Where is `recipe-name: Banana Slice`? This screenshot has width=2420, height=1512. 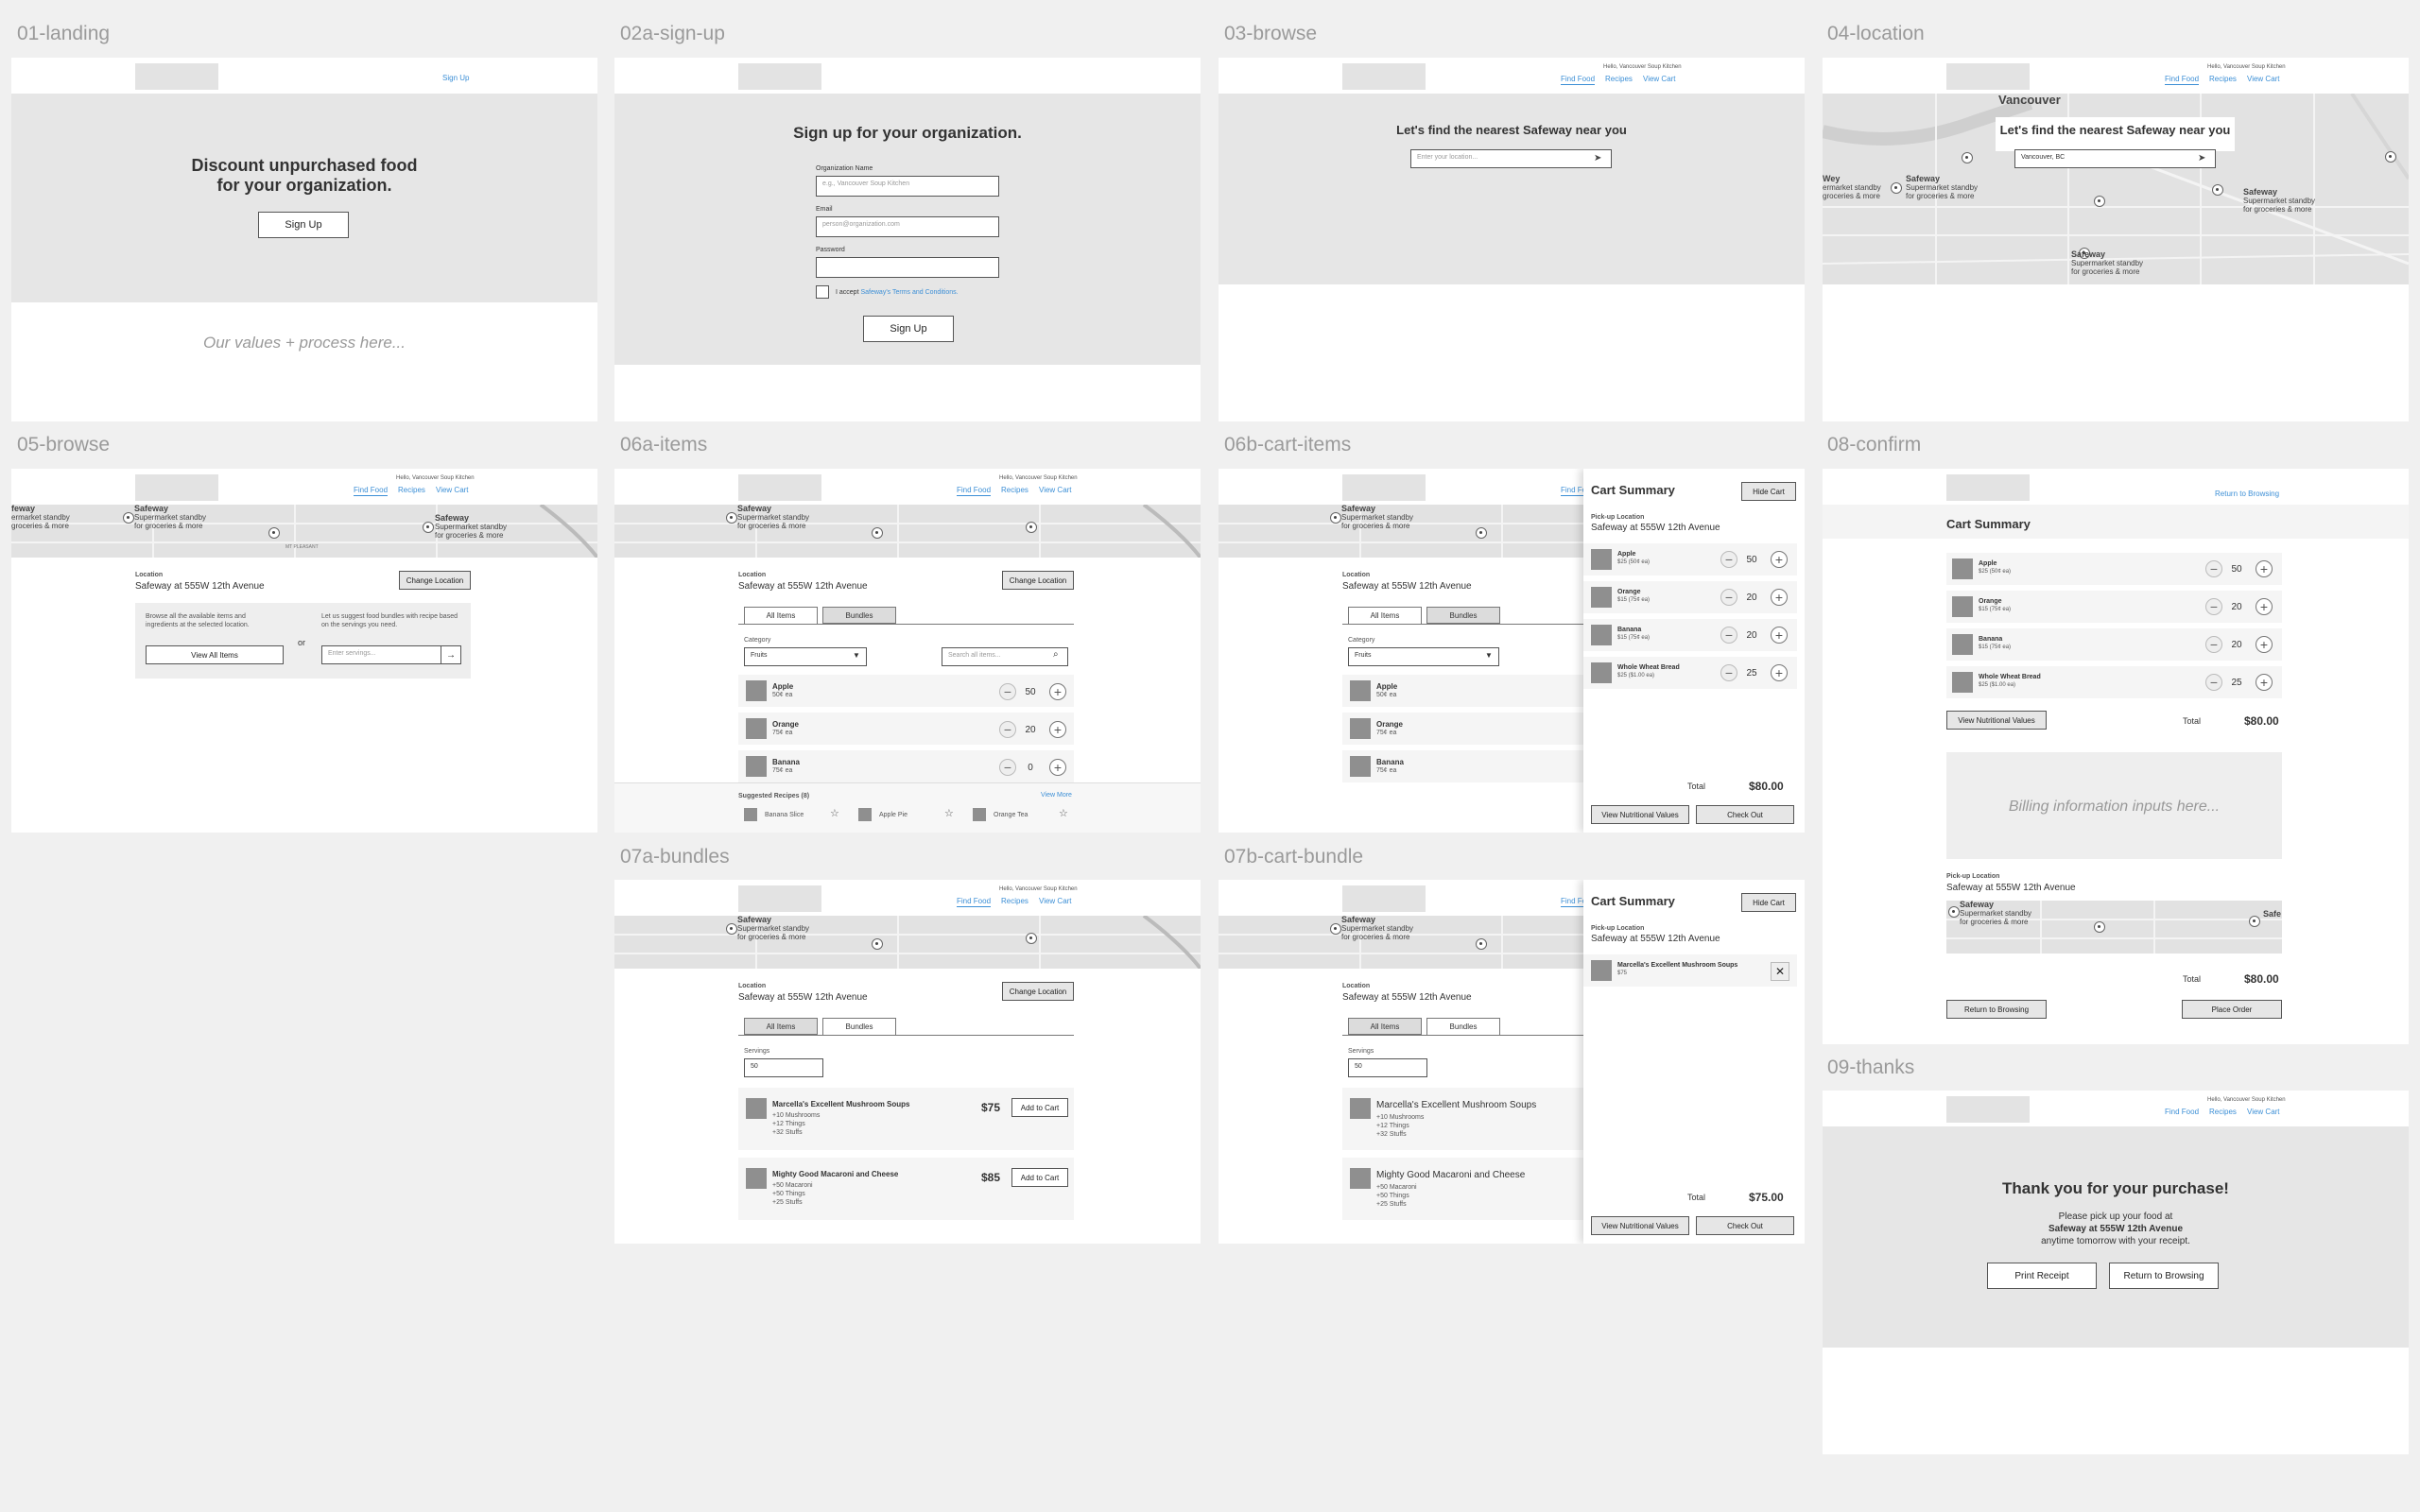 recipe-name: Banana Slice is located at coordinates (785, 815).